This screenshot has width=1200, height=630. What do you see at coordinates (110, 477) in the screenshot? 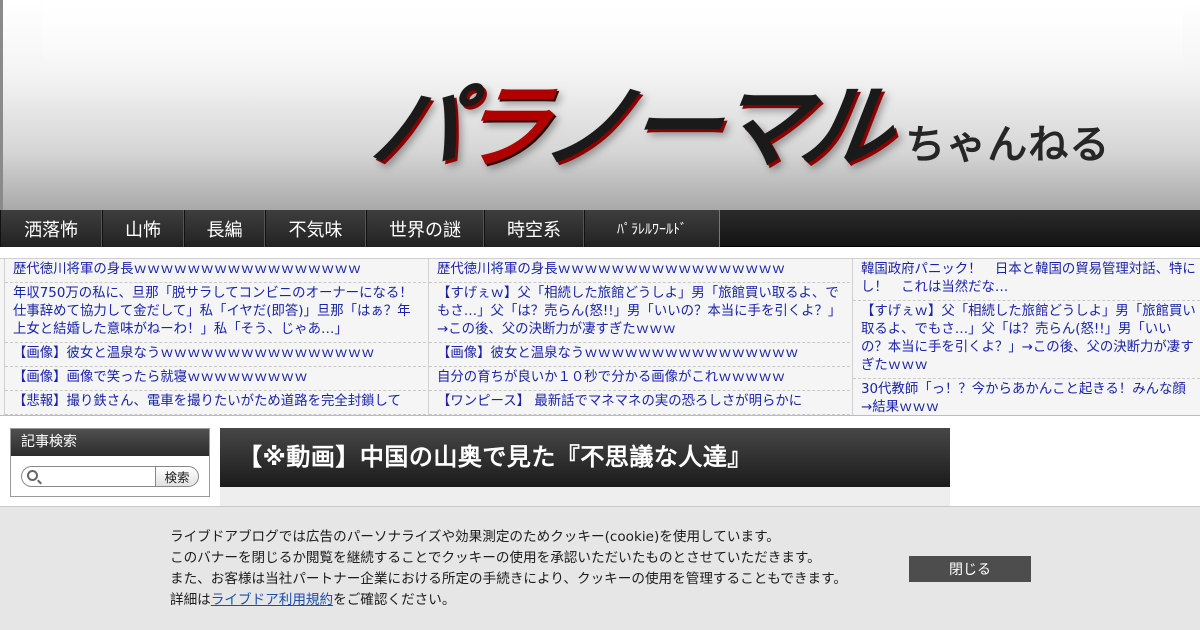
I see `search-form: 検索` at bounding box center [110, 477].